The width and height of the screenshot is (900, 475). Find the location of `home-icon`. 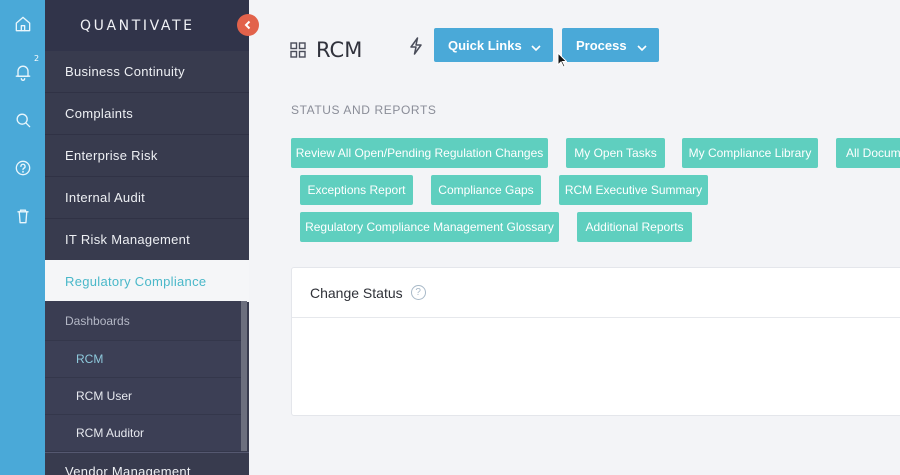

home-icon is located at coordinates (23, 24).